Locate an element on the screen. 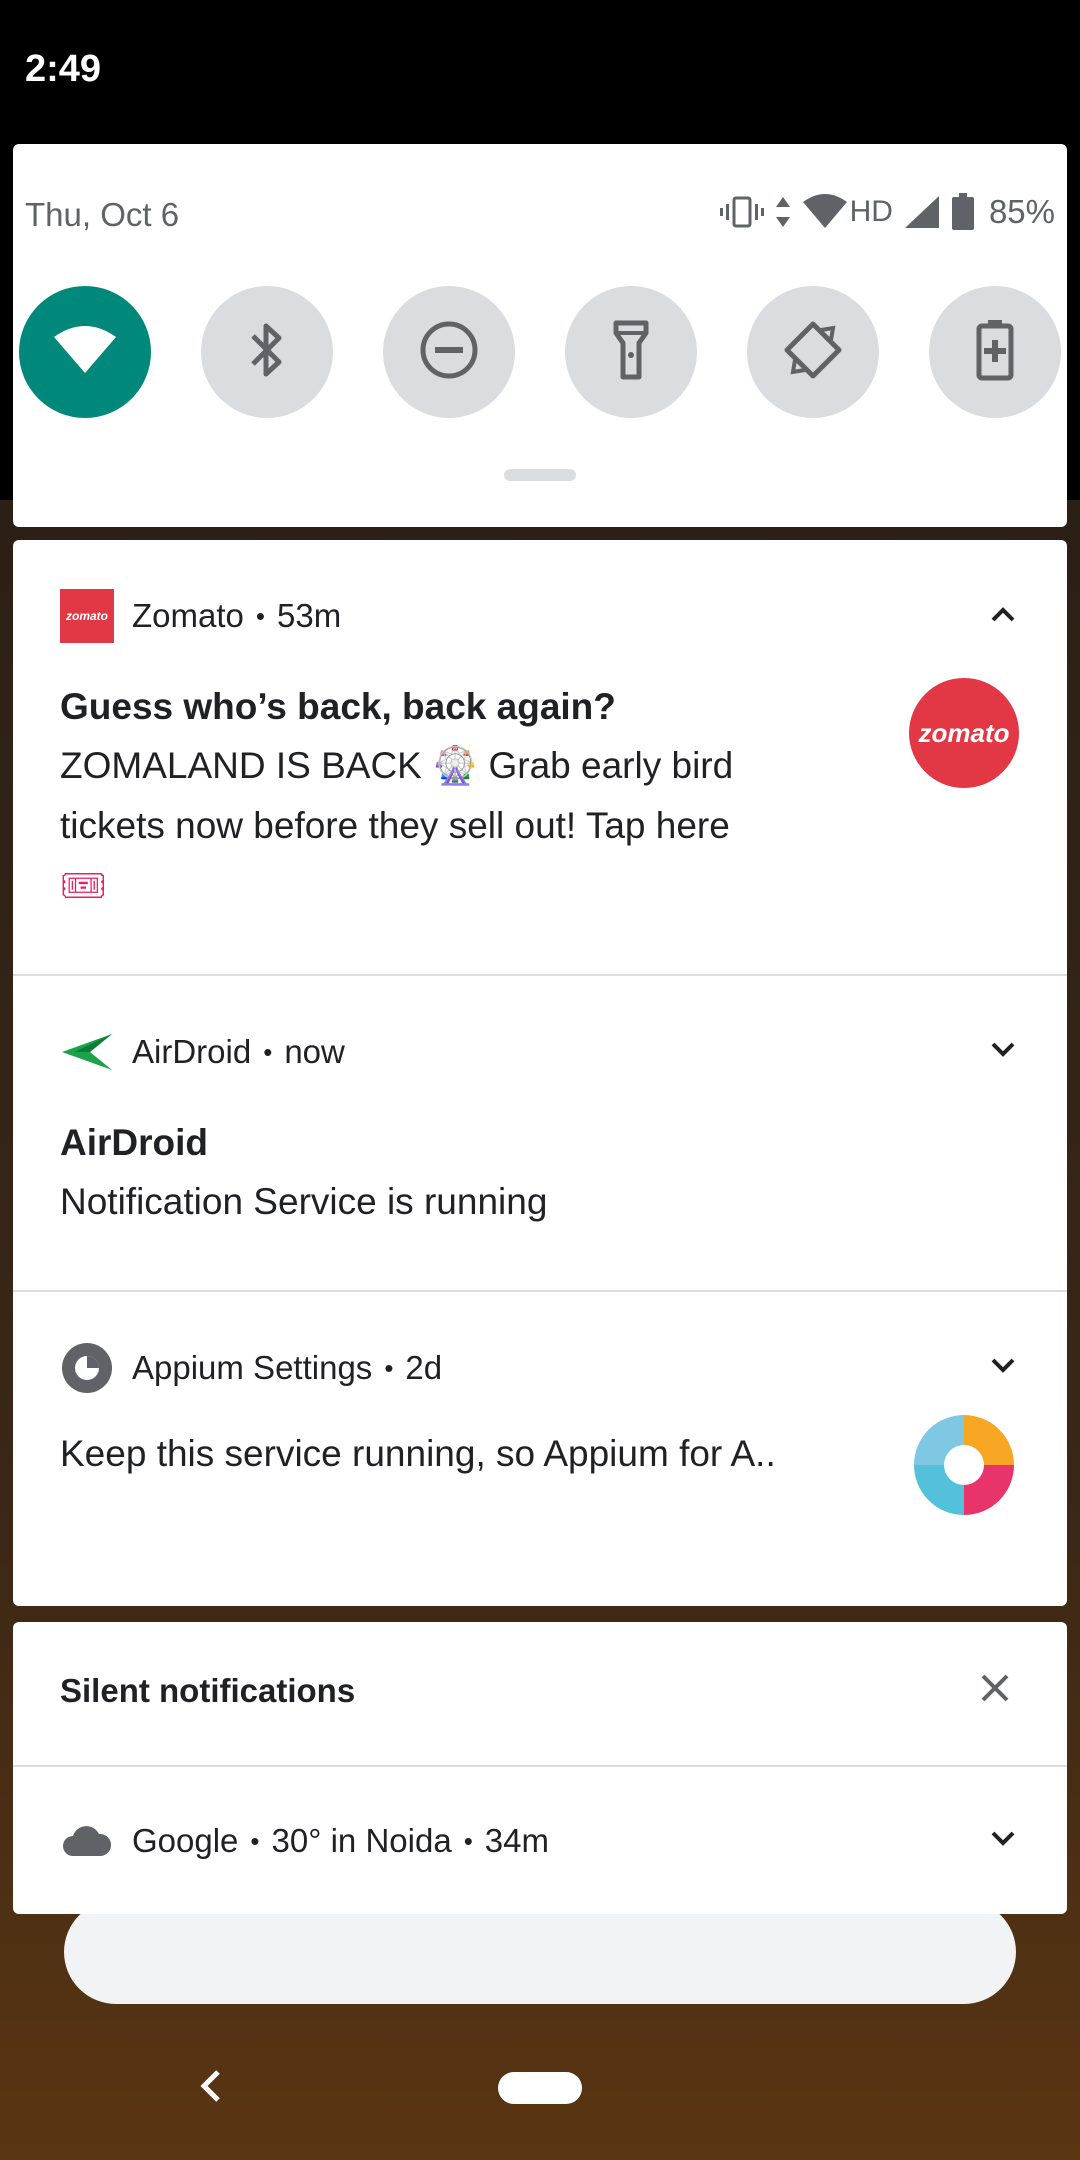 The height and width of the screenshot is (2160, 1080). appium-app-icon is located at coordinates (87, 1368).